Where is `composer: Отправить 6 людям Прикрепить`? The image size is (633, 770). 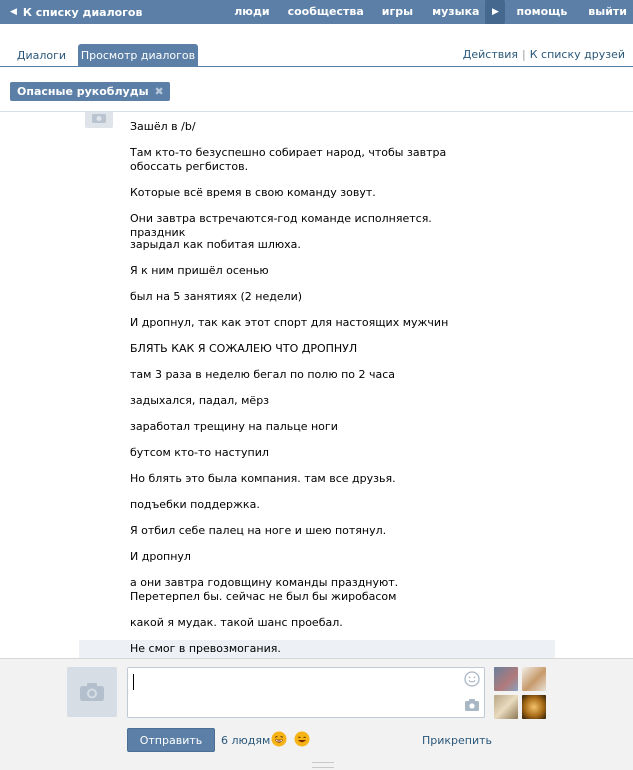 composer: Отправить 6 людям Прикрепить is located at coordinates (316, 714).